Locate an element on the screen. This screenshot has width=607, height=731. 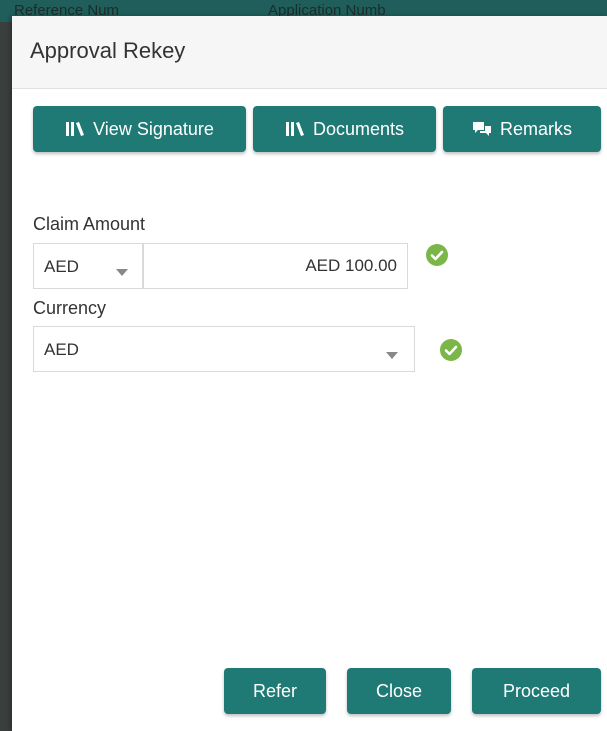
claim-amount-input is located at coordinates (275, 266).